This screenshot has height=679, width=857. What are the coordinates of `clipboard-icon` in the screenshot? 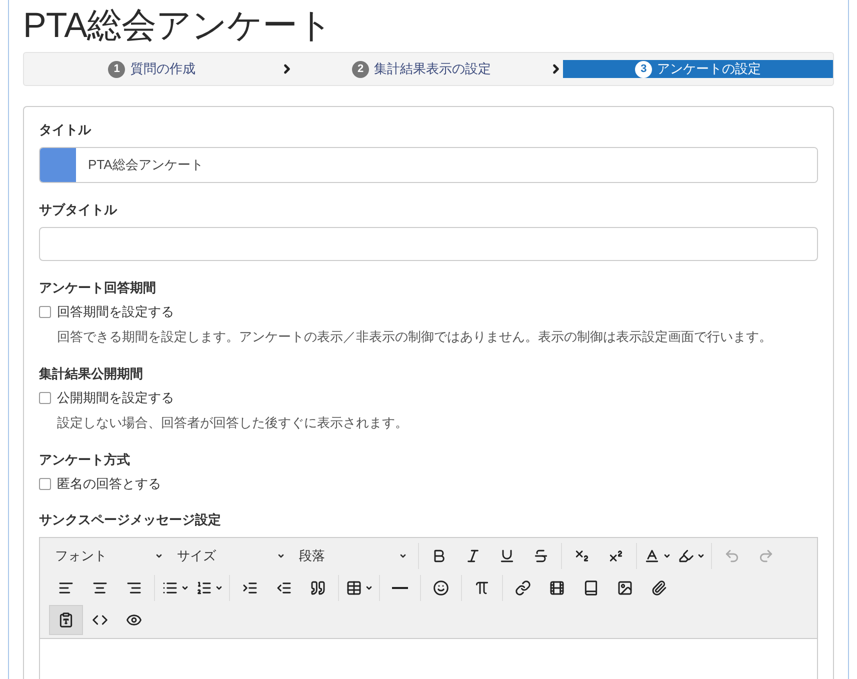 It's located at (66, 620).